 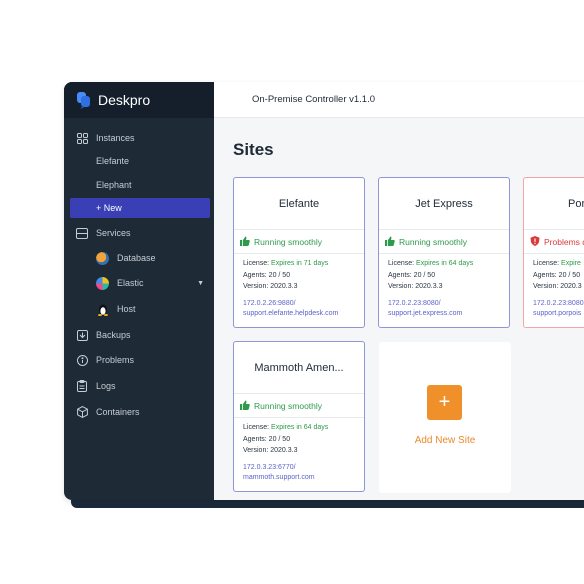 I want to click on license-expiry: Expire, so click(x=571, y=263).